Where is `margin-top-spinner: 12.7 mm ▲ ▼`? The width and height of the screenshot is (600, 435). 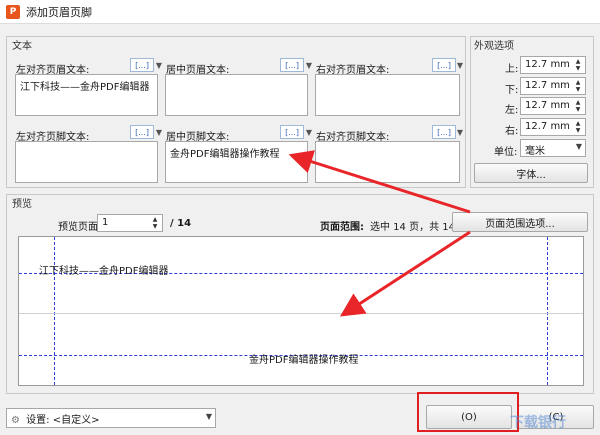 margin-top-spinner: 12.7 mm ▲ ▼ is located at coordinates (553, 65).